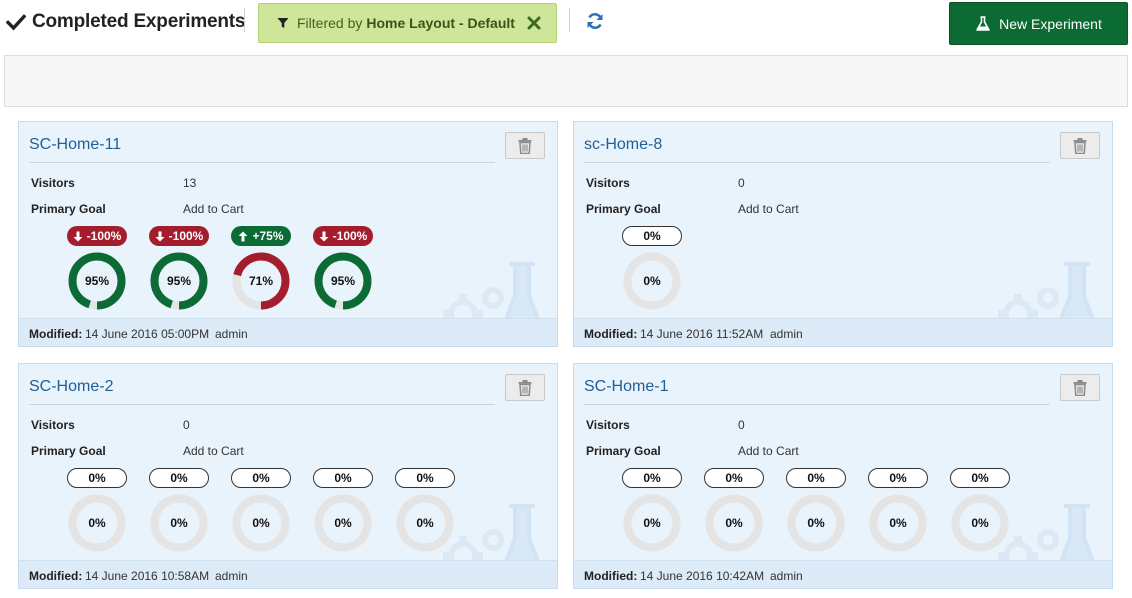  Describe the element at coordinates (261, 271) in the screenshot. I see `variant-stat: +75% 71%` at that location.